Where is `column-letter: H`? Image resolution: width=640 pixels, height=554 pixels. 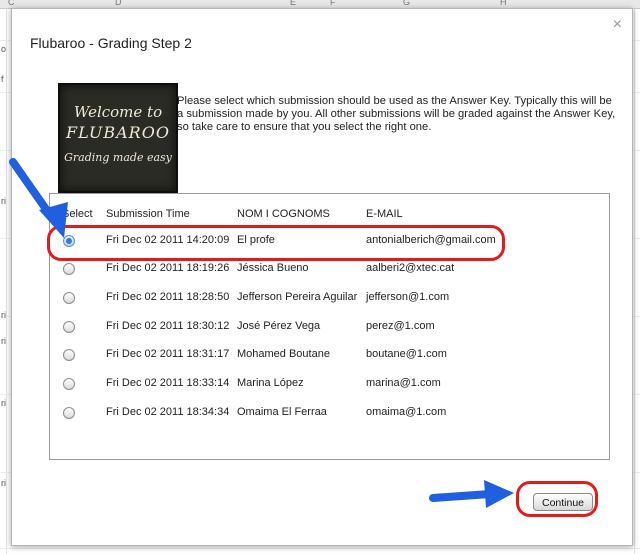
column-letter: H is located at coordinates (503, 3).